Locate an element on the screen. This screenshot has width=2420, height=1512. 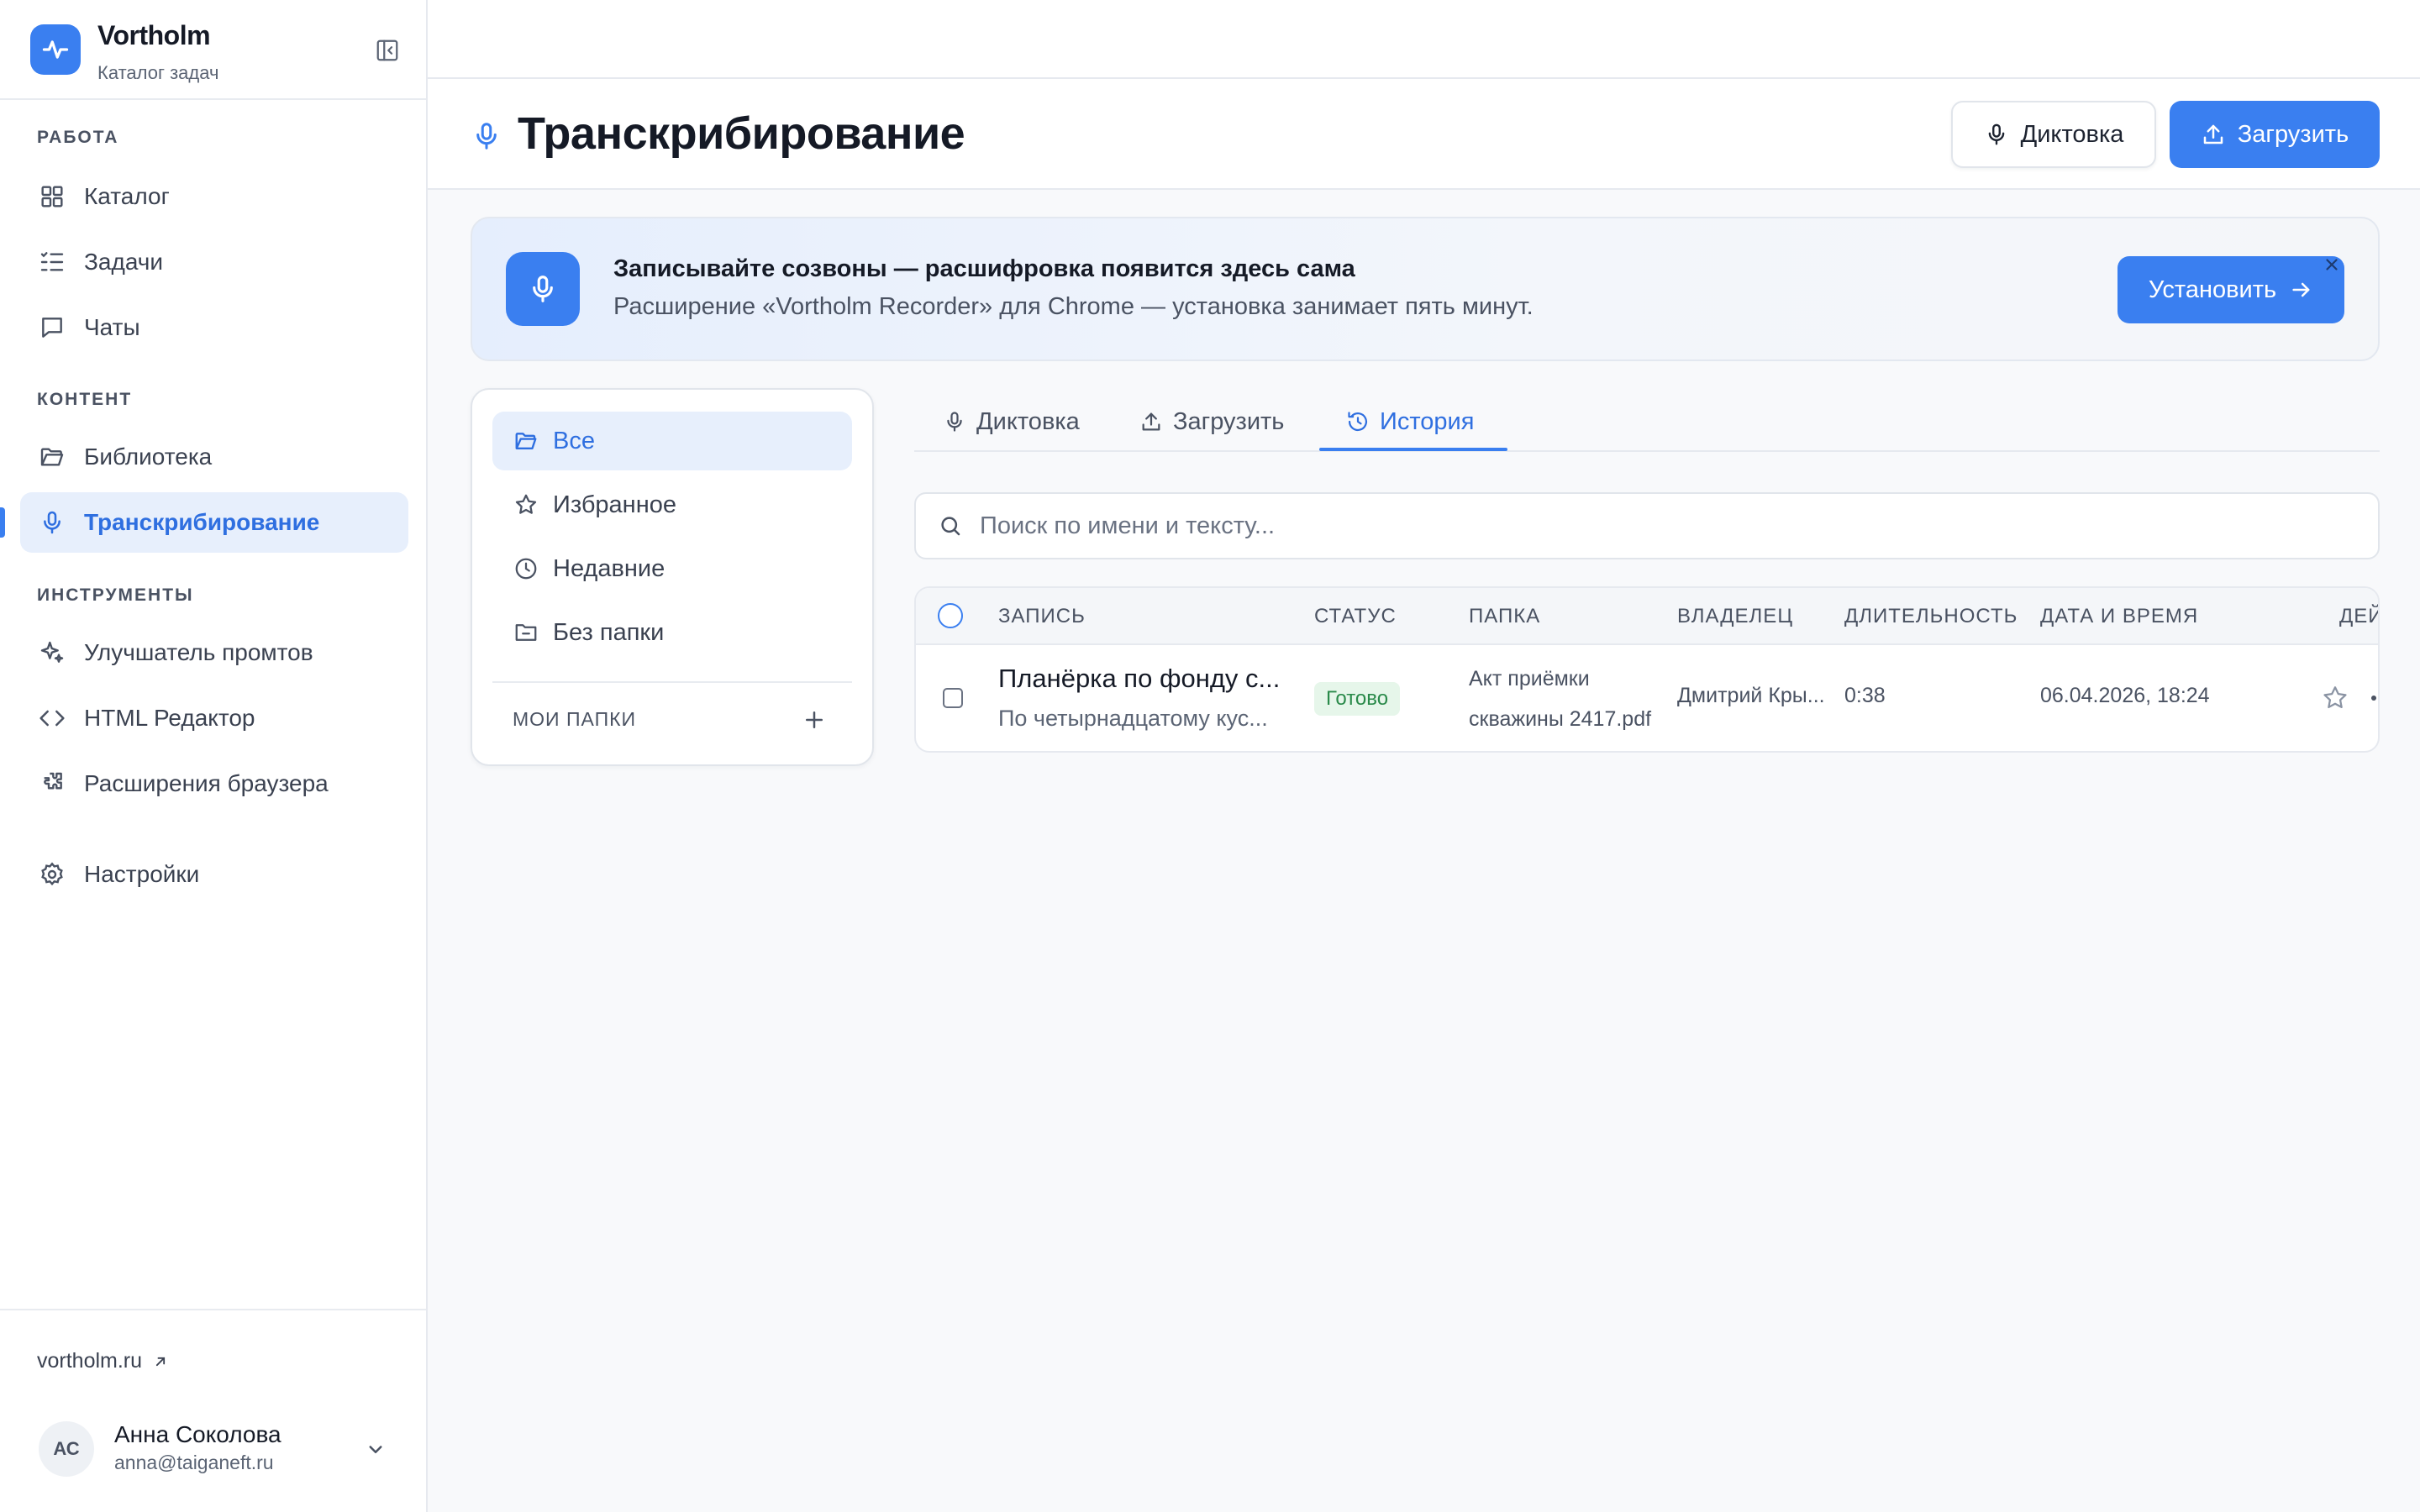
tab-label: Загрузить is located at coordinates (1229, 421).